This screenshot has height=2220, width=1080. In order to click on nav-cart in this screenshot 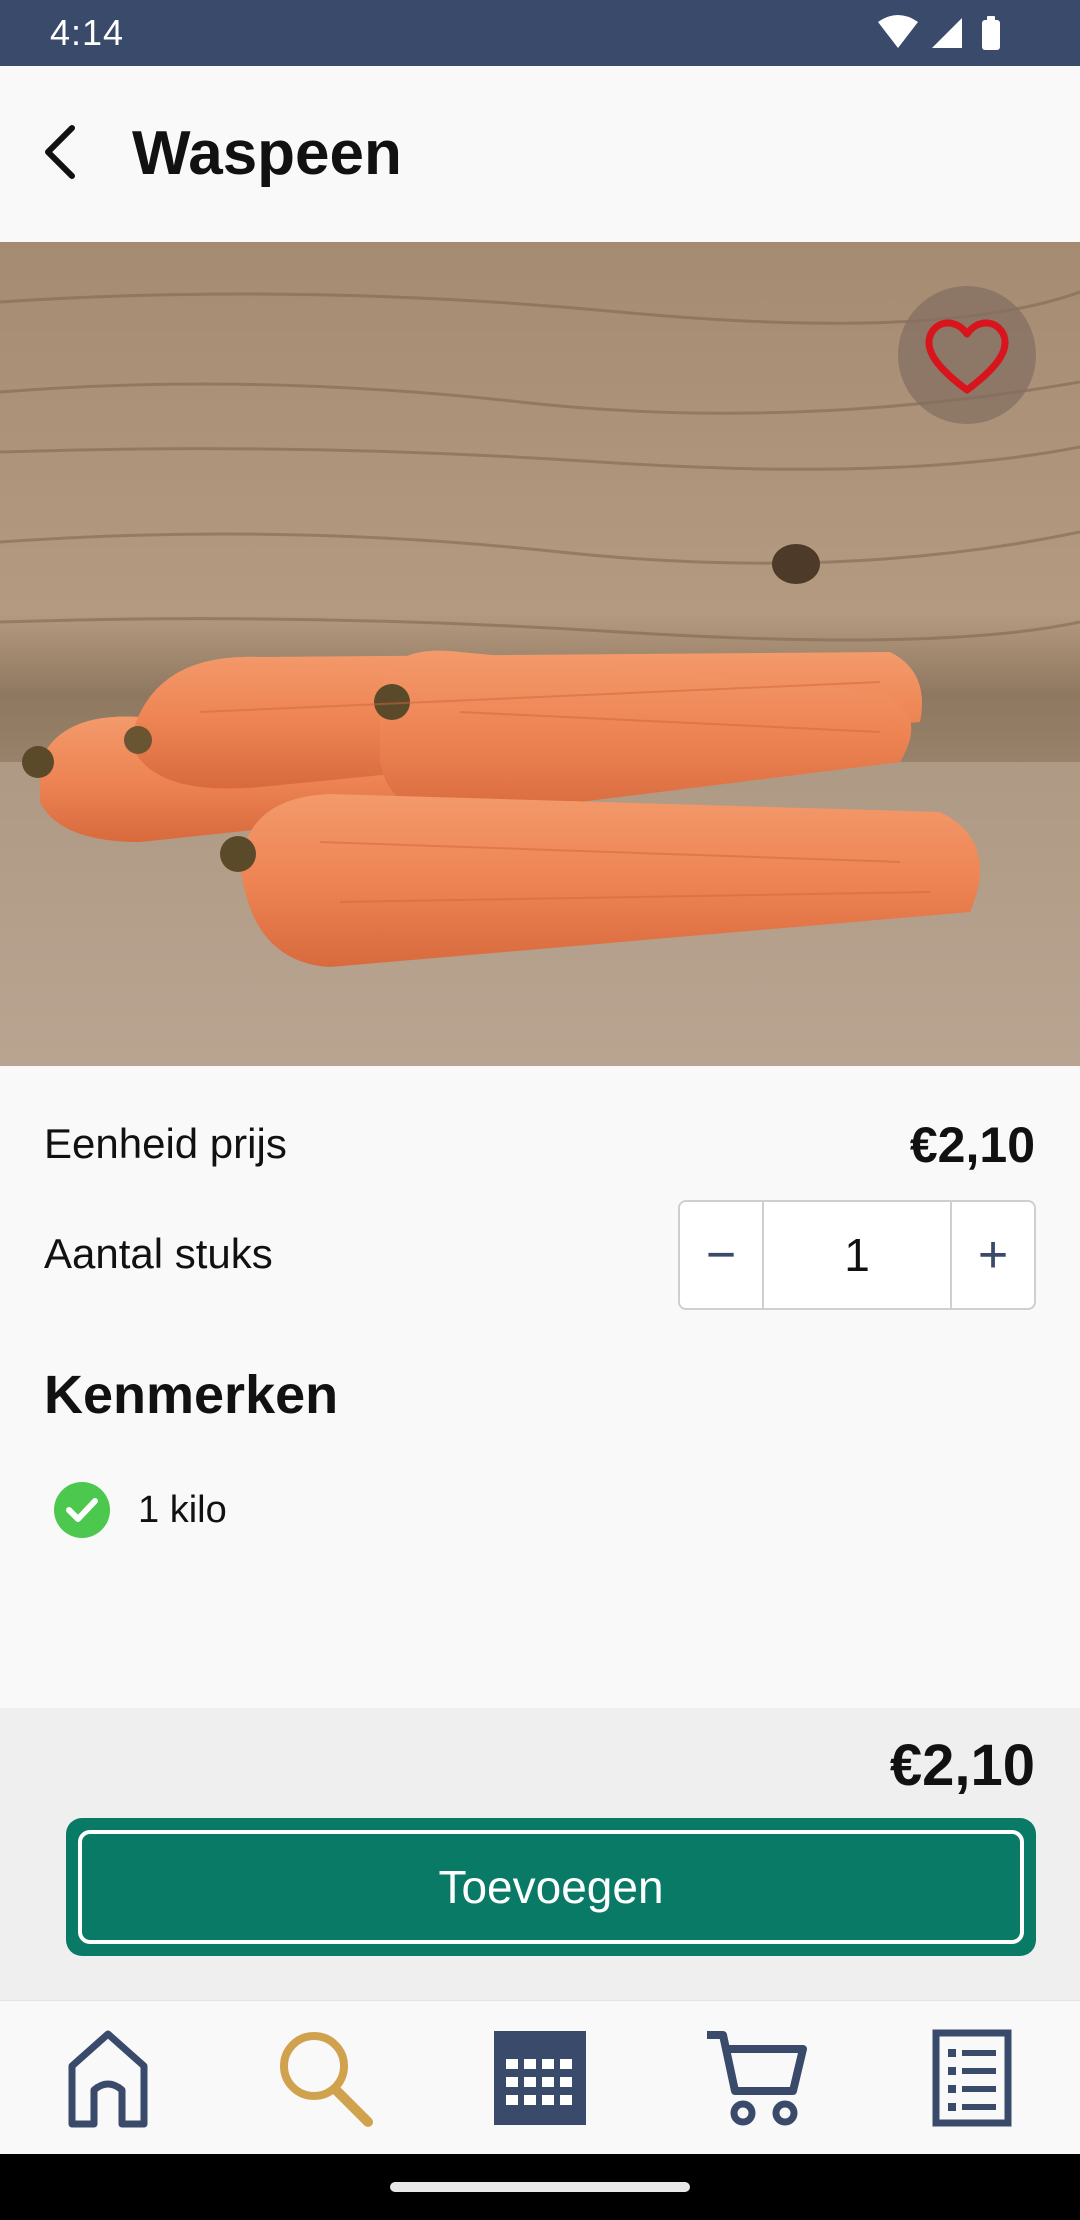, I will do `click(756, 2078)`.